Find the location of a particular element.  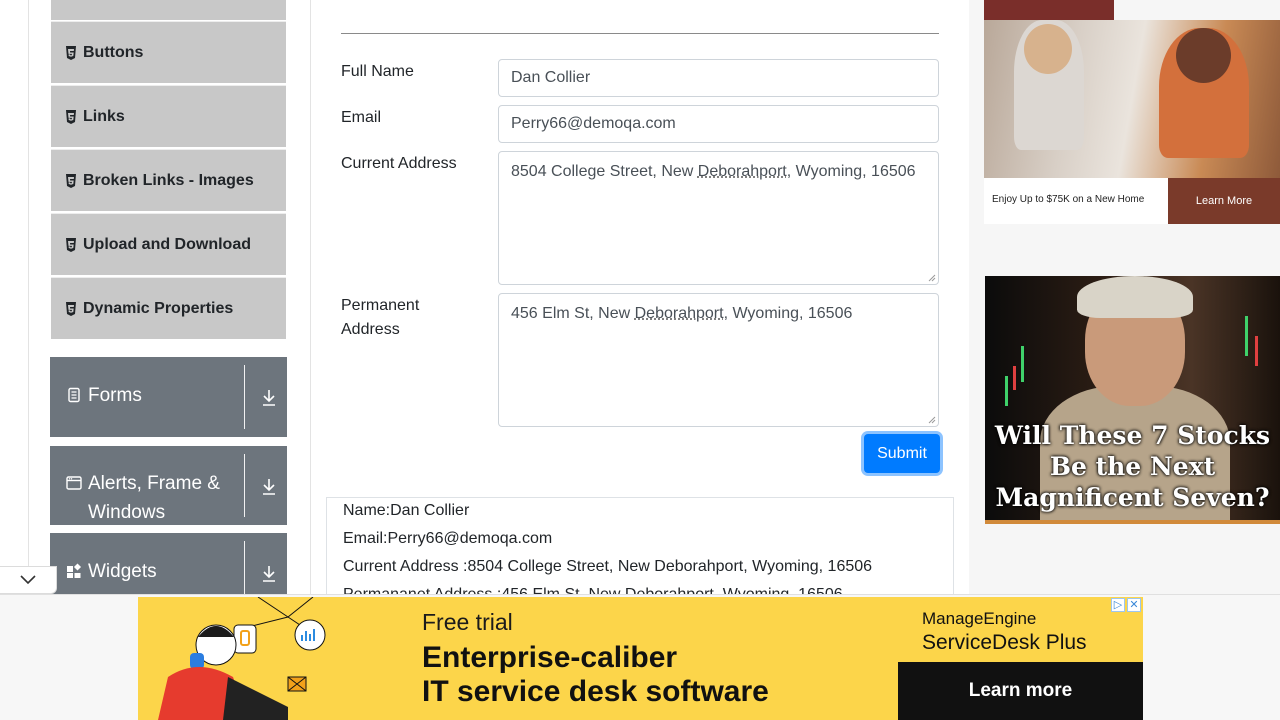

ad-top-band is located at coordinates (1049, 10).